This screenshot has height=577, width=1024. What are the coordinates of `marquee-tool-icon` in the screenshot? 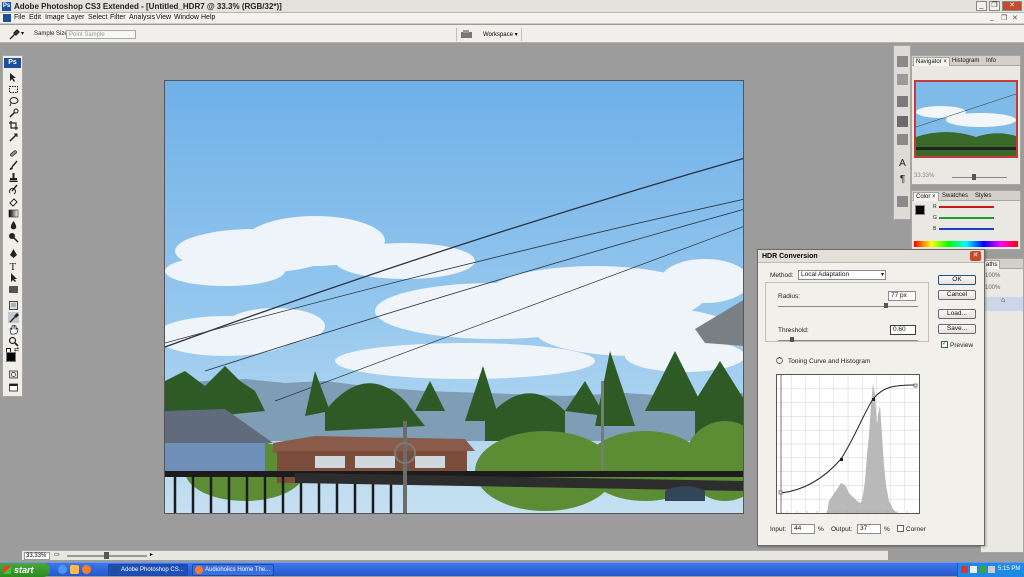 It's located at (13, 89).